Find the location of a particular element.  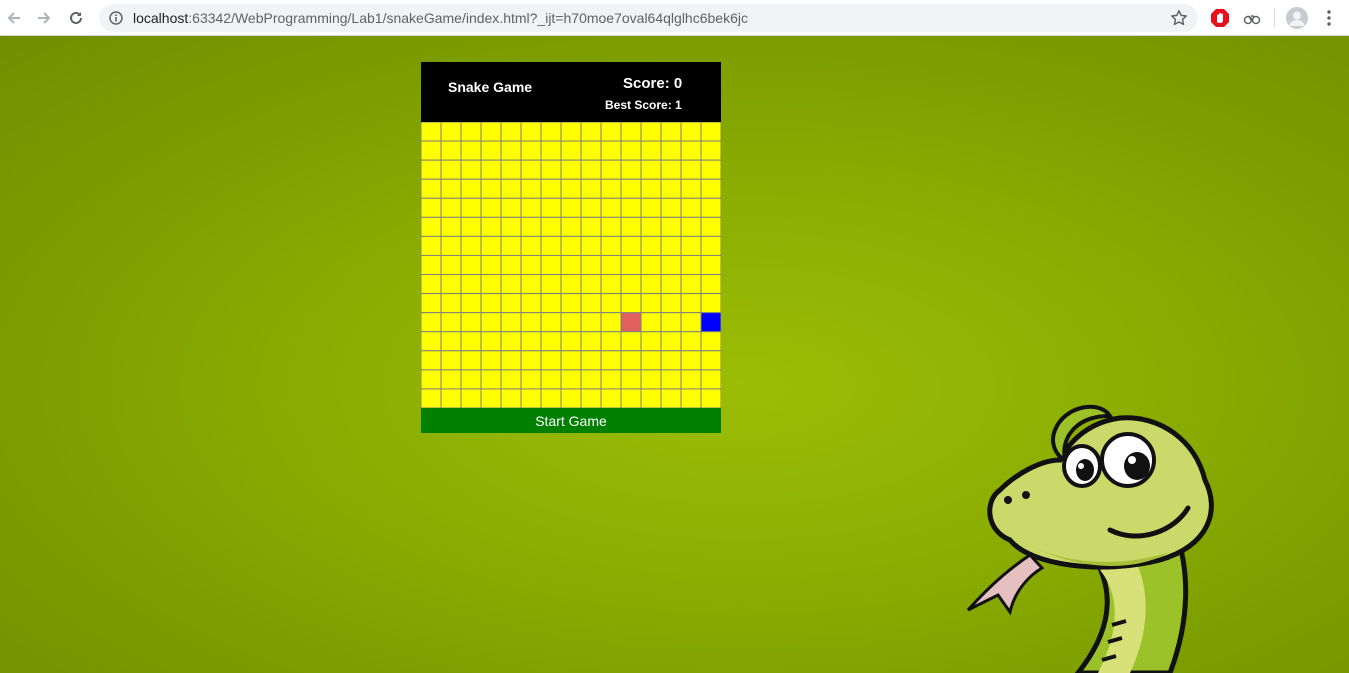

info-icon is located at coordinates (116, 18).